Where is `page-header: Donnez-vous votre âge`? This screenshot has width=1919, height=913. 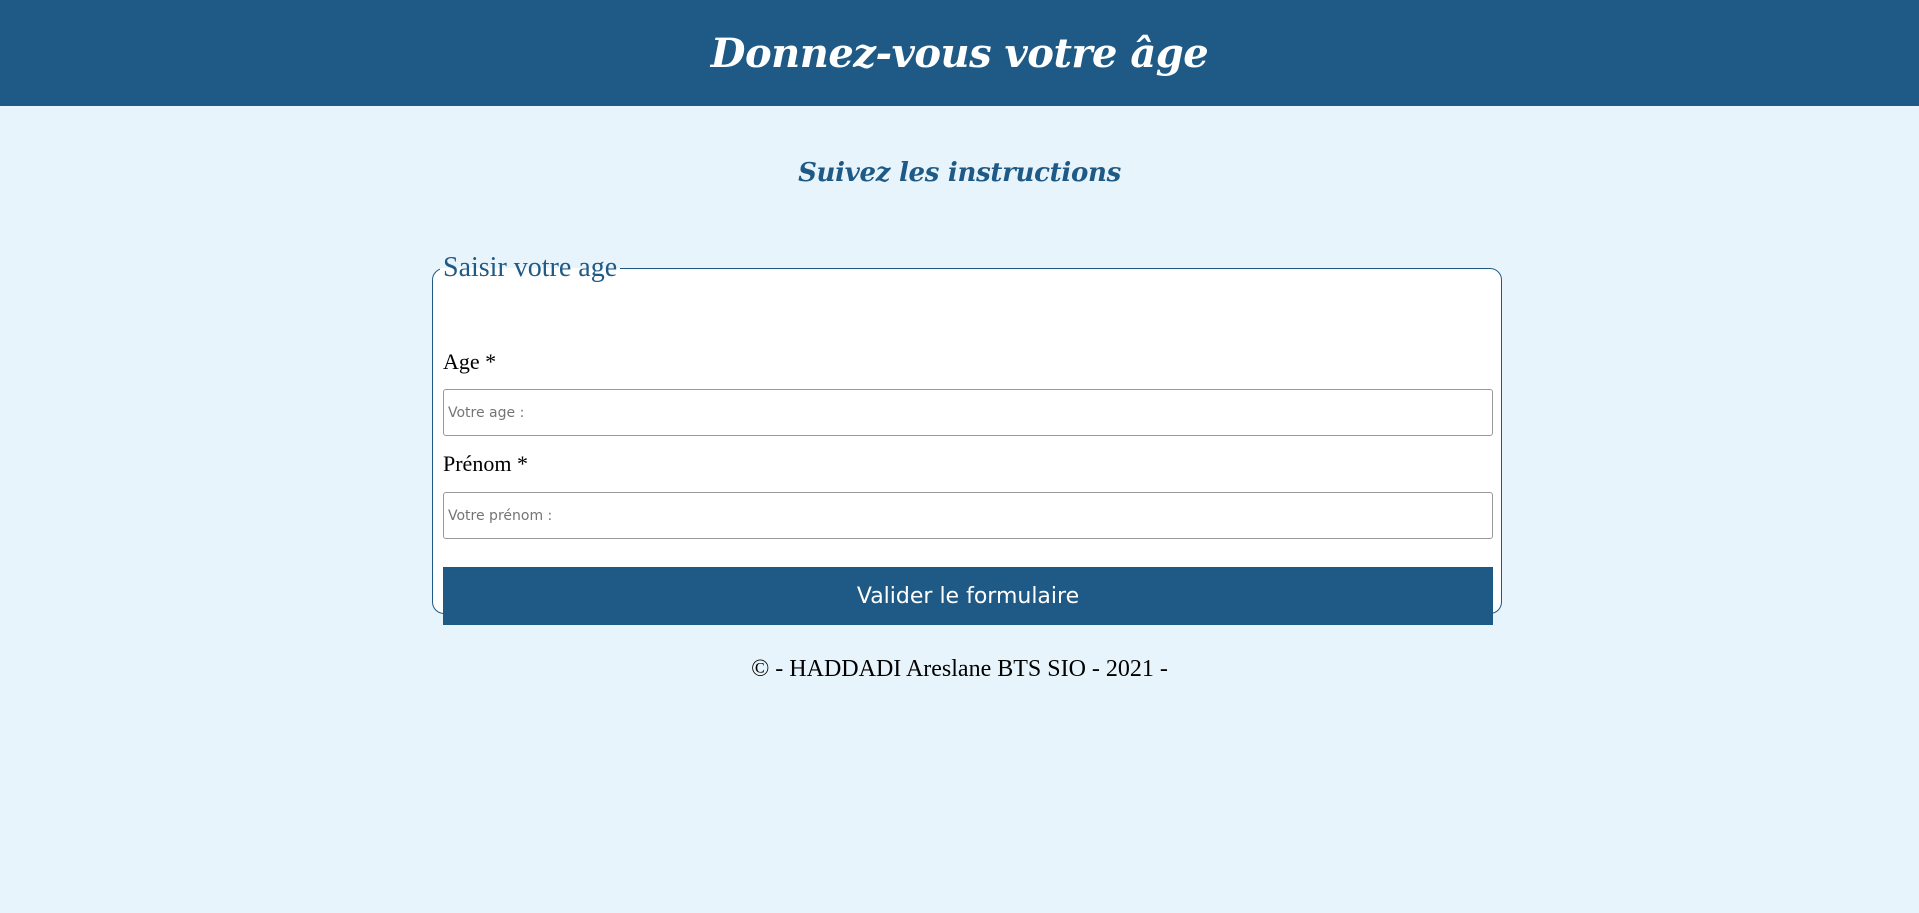 page-header: Donnez-vous votre âge is located at coordinates (959, 53).